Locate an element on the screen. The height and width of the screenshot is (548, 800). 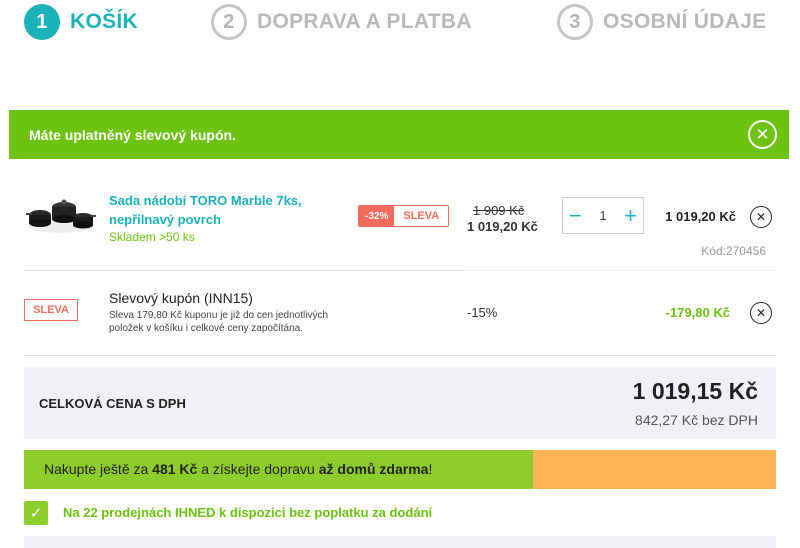
original-price: 1 909 Kč is located at coordinates (499, 210).